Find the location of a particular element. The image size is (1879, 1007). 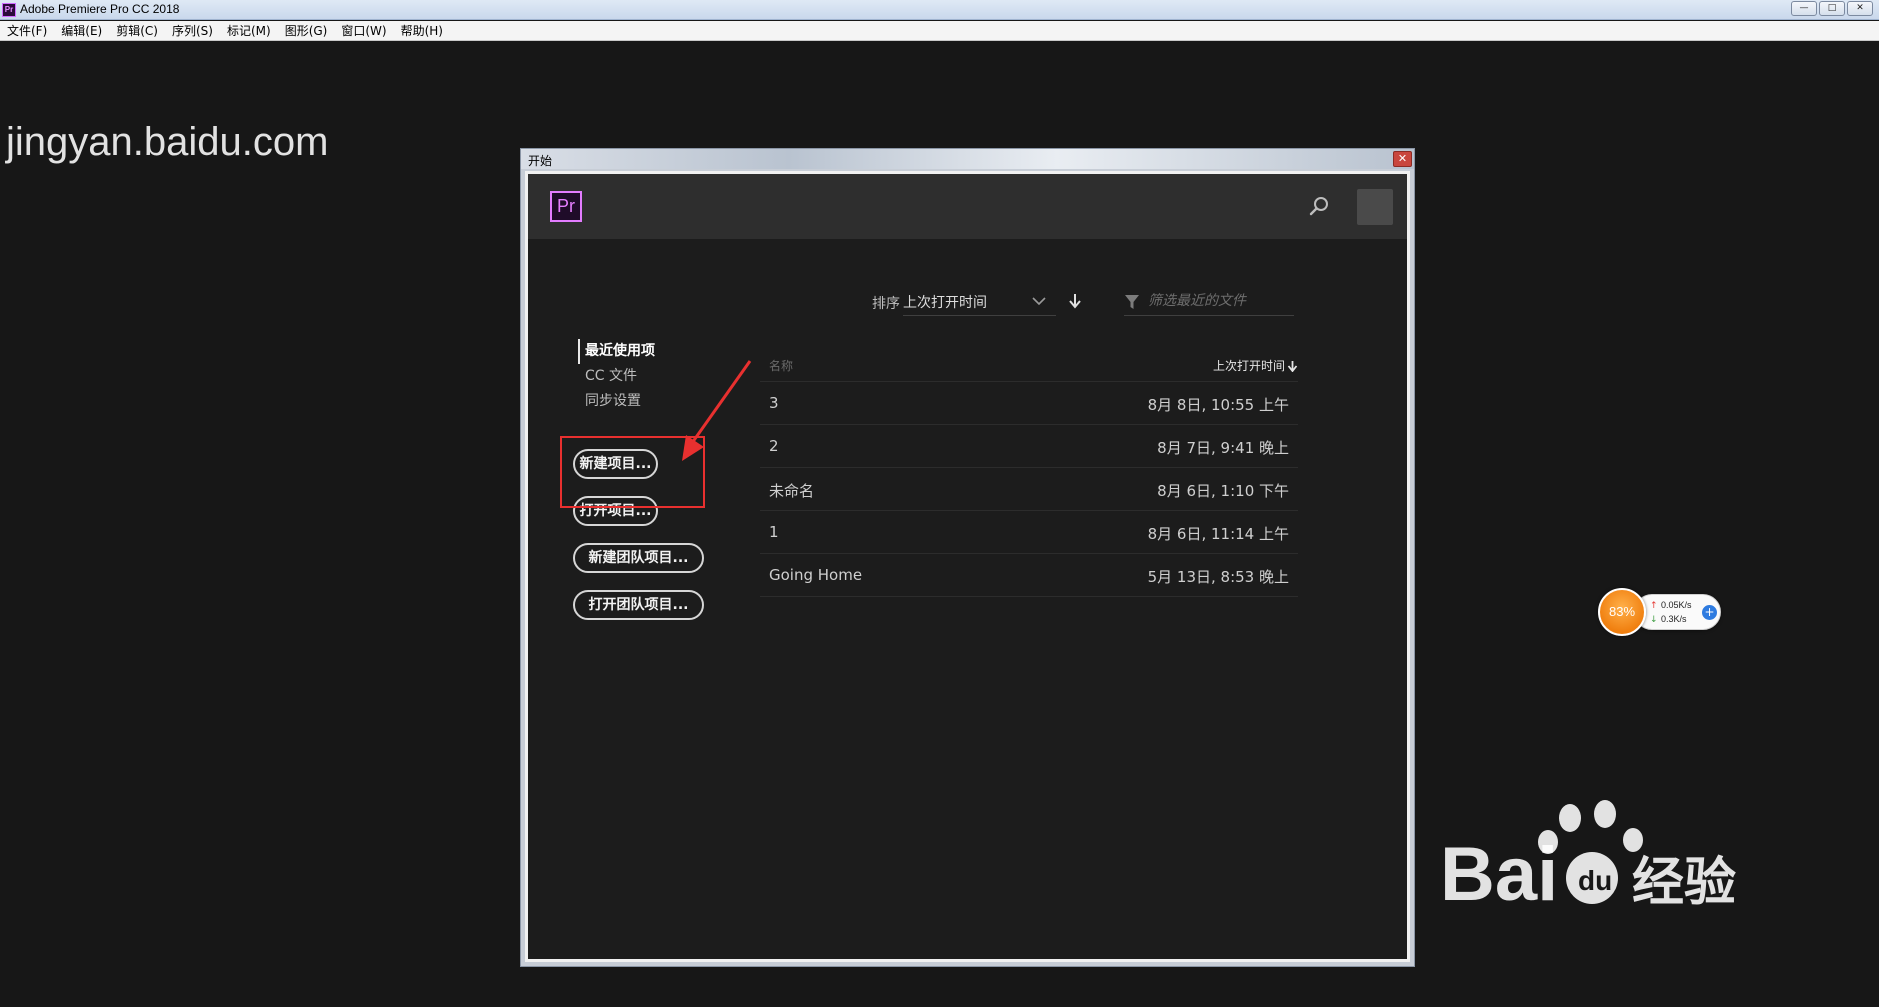

watermark-url: jingyan.baidu.com is located at coordinates (167, 142).